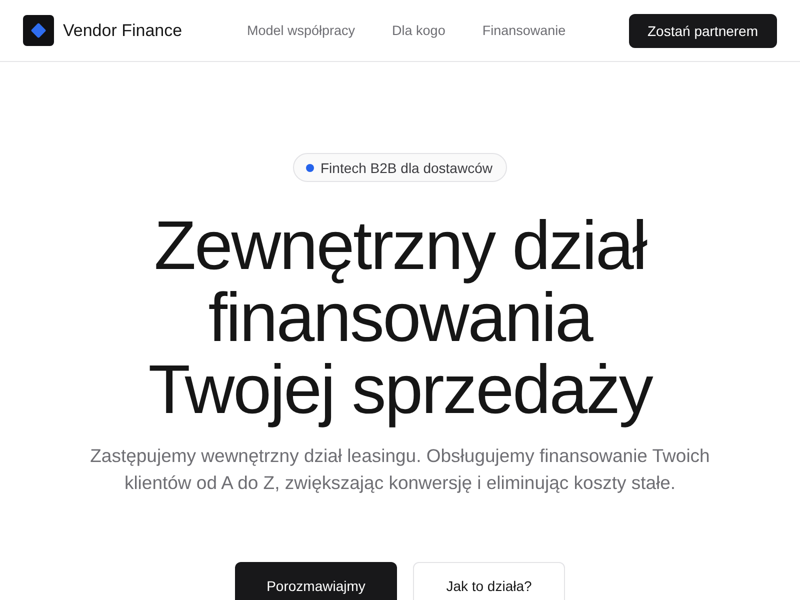 The height and width of the screenshot is (600, 800). Describe the element at coordinates (310, 168) in the screenshot. I see `status-dot-icon` at that location.